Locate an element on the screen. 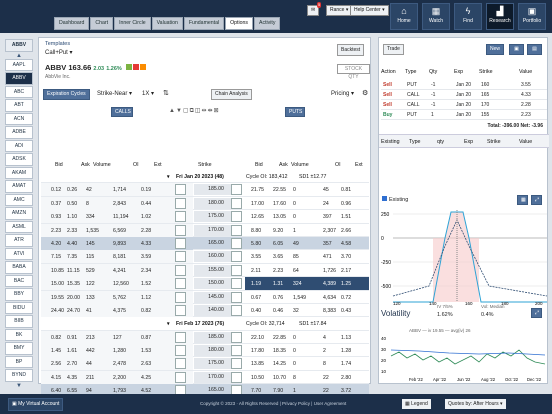  nav-find: ϟ Find is located at coordinates (468, 16).